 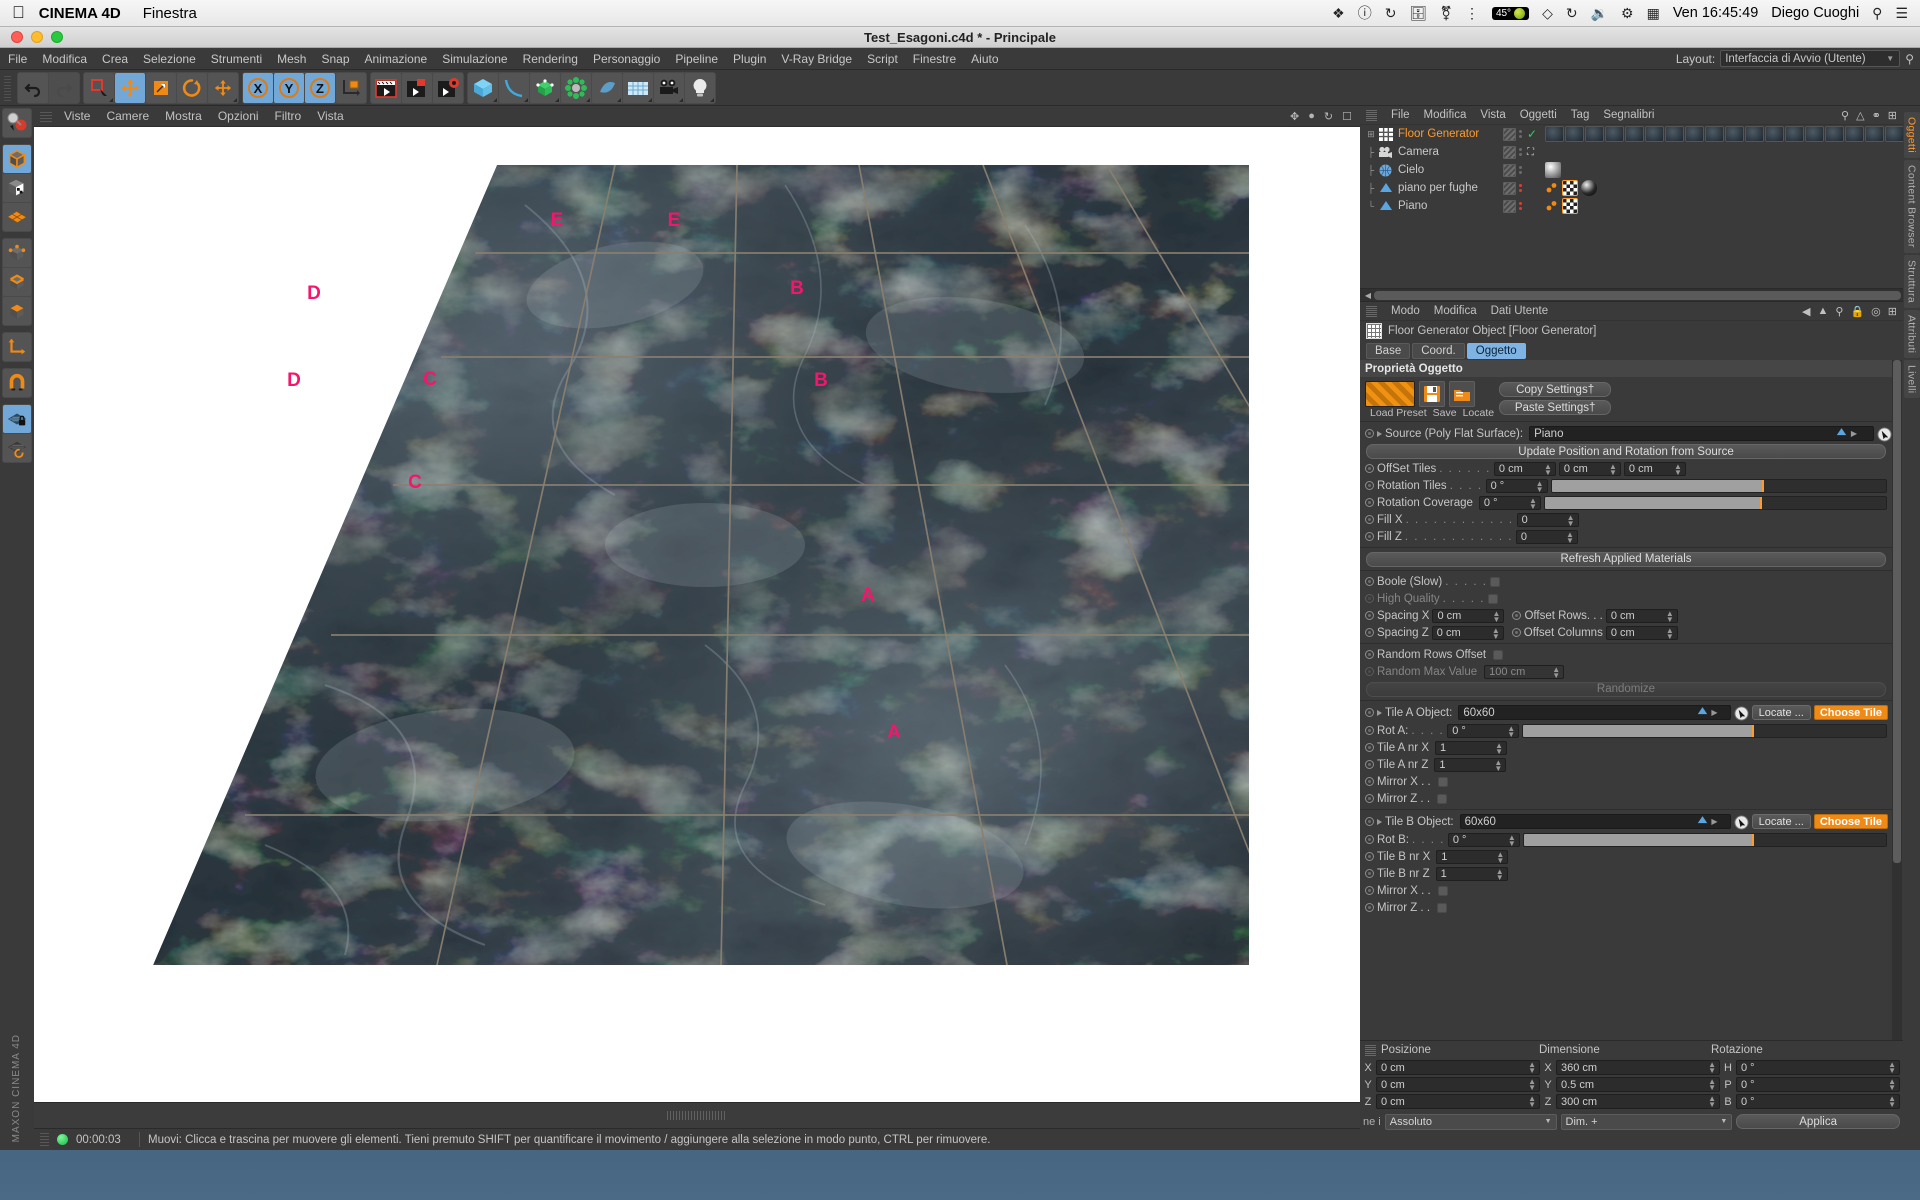 I want to click on refresh-applied-materials-button: Refresh Applied Materials, so click(x=1626, y=559).